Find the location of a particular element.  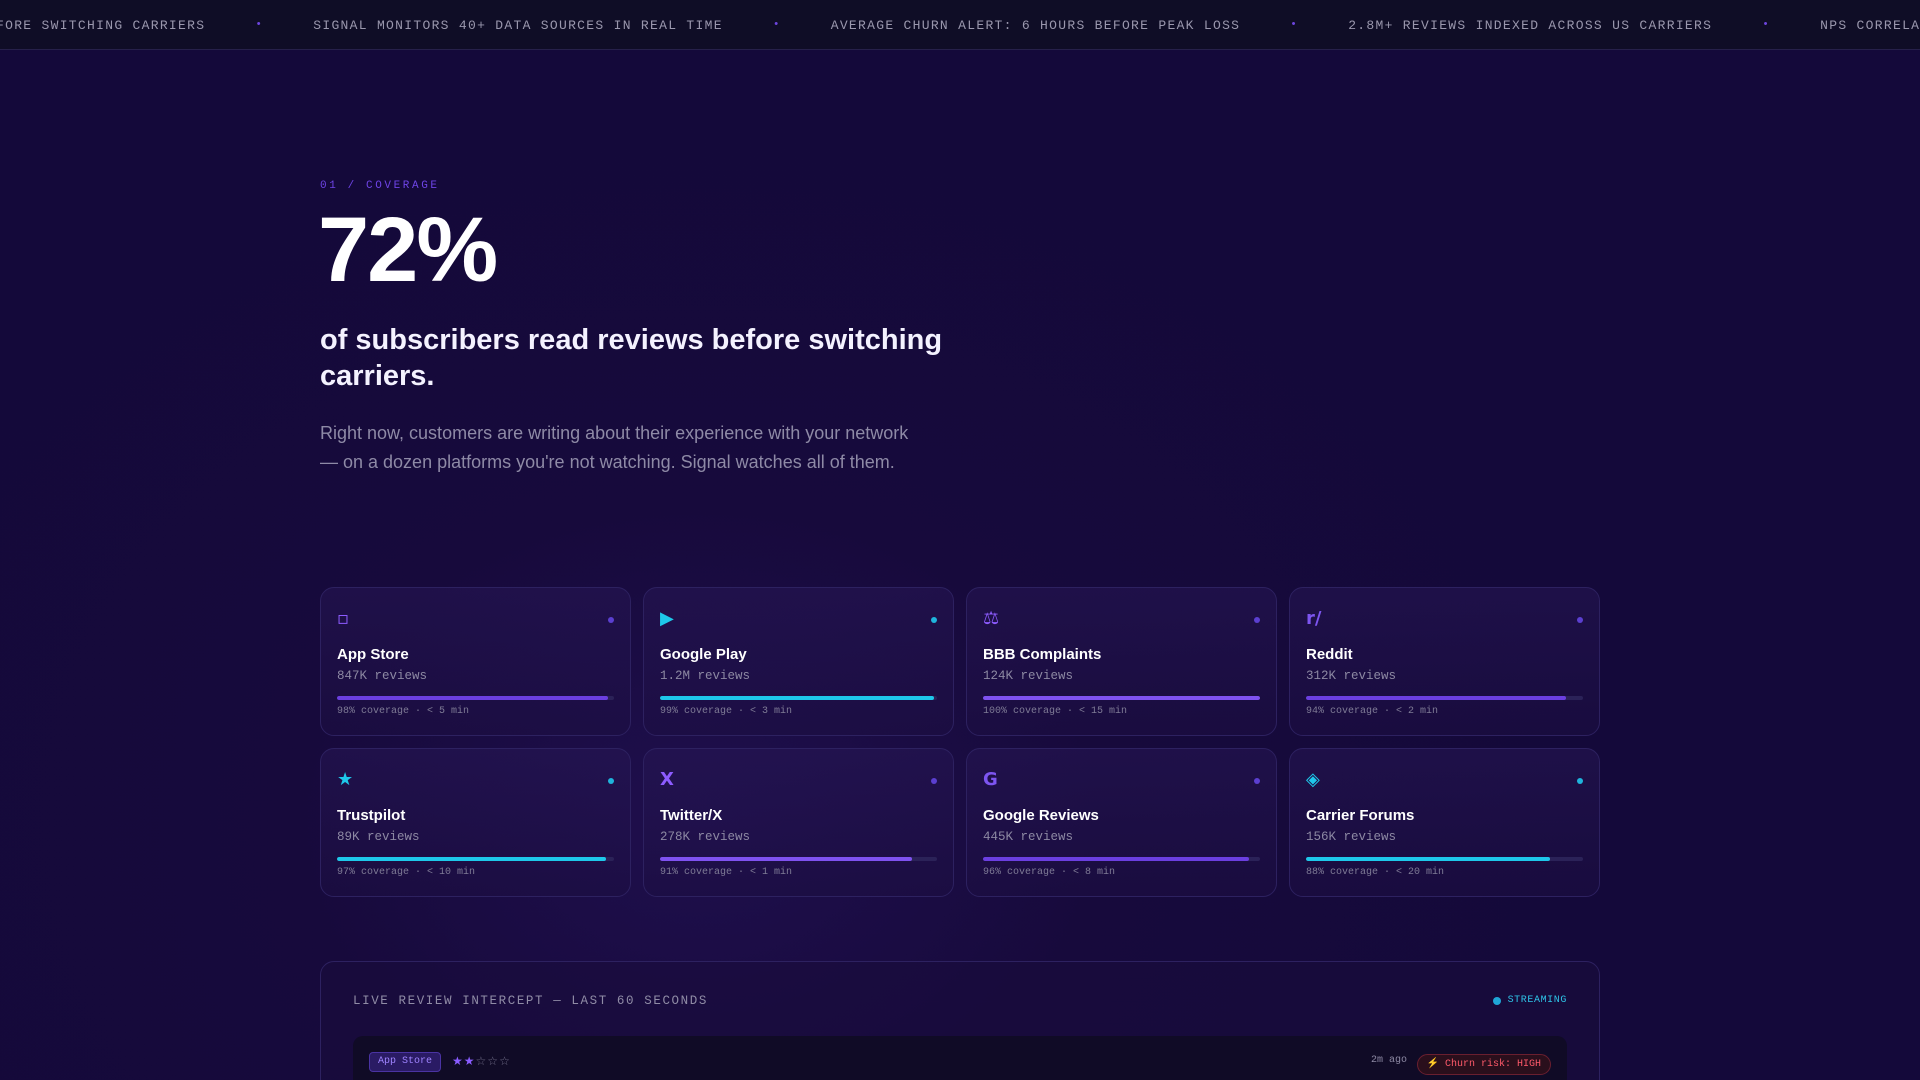

review-count: 124K reviews is located at coordinates (1028, 676).